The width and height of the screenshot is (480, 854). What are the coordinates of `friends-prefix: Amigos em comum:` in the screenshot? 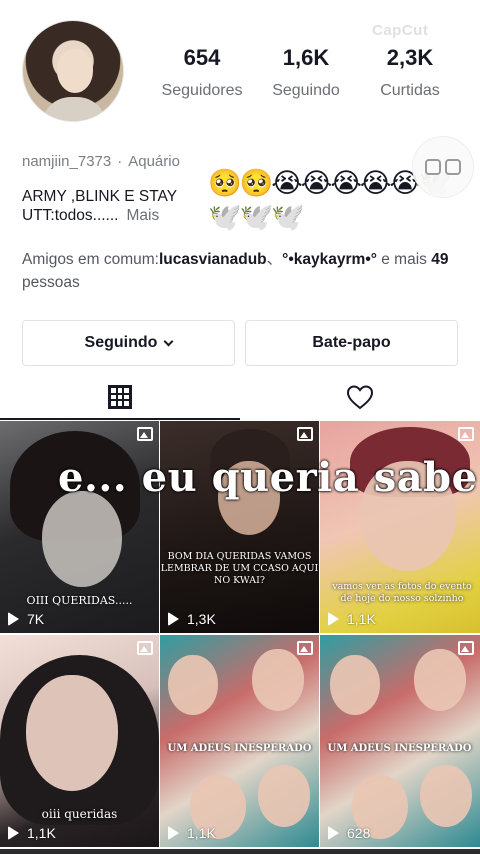 It's located at (90, 259).